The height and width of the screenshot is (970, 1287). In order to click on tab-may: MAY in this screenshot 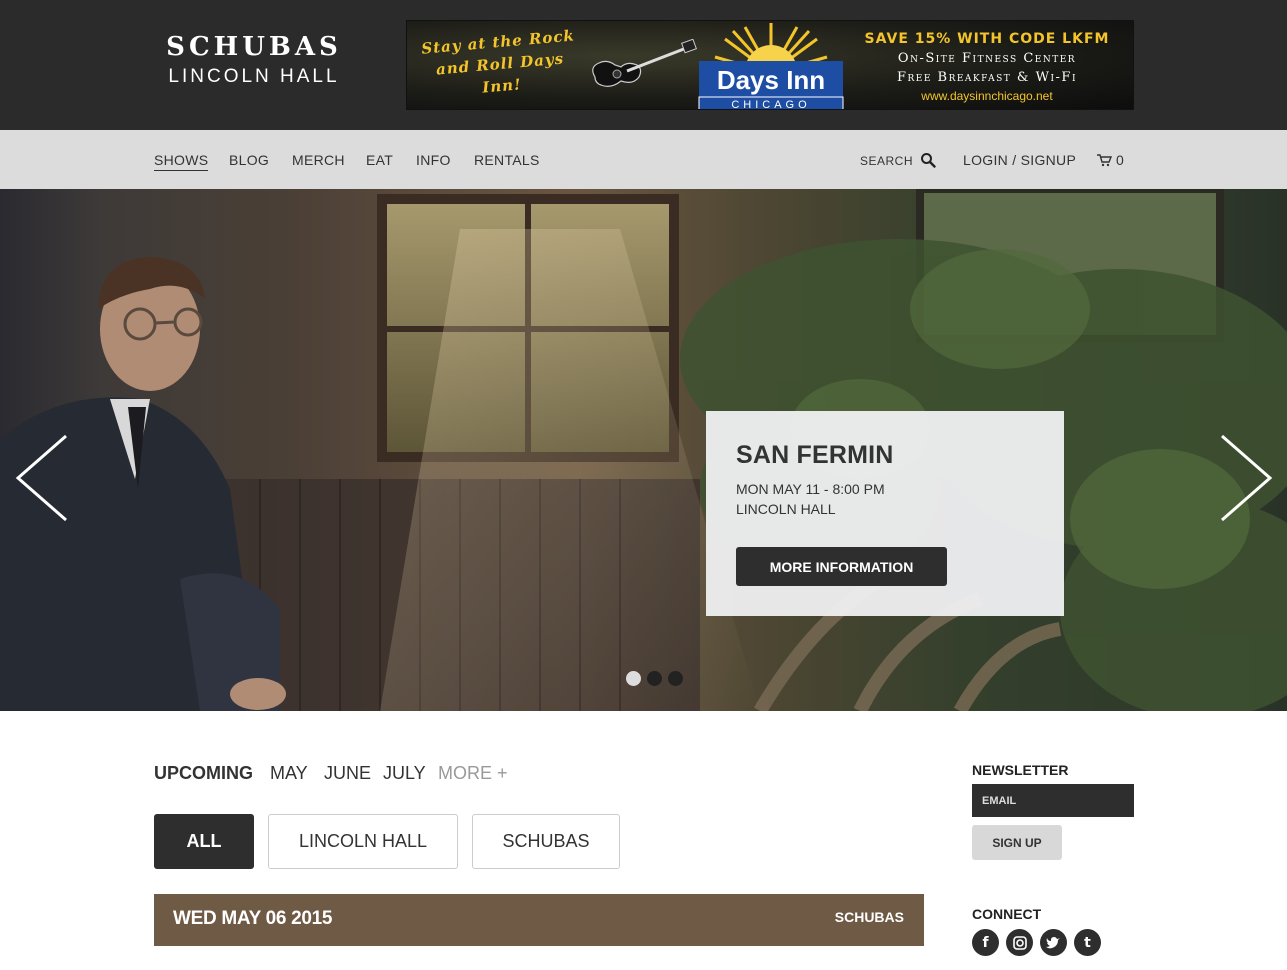, I will do `click(289, 773)`.